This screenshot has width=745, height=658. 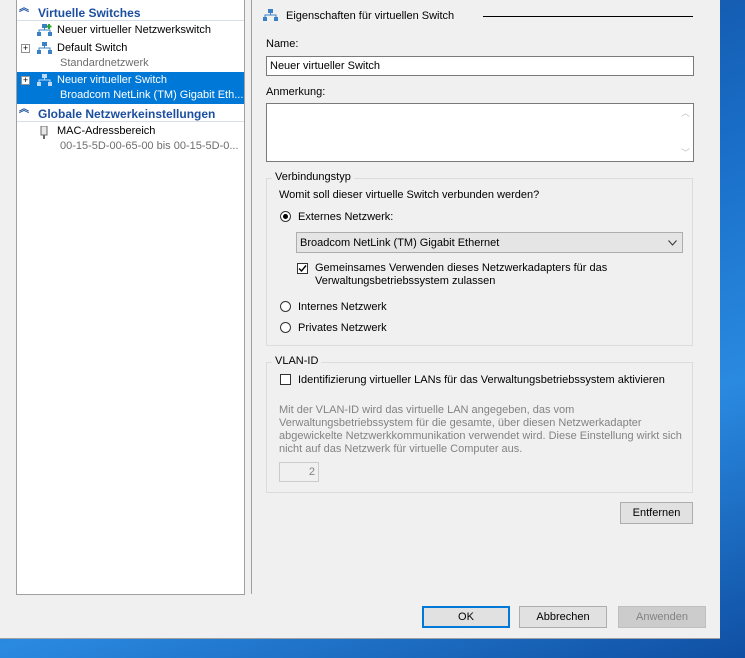 I want to click on tree-item-label: Neuer virtueller Netzwerkswitch, so click(x=134, y=30).